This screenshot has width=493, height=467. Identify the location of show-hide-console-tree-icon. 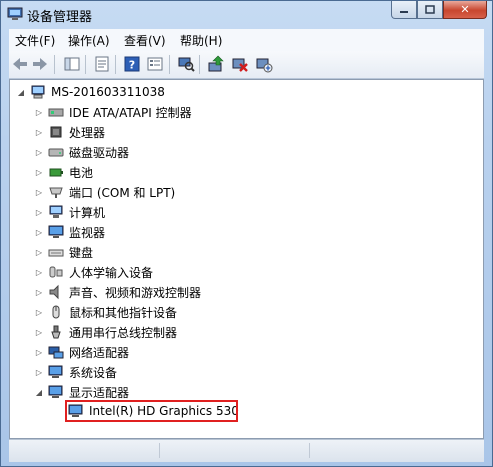
(72, 64).